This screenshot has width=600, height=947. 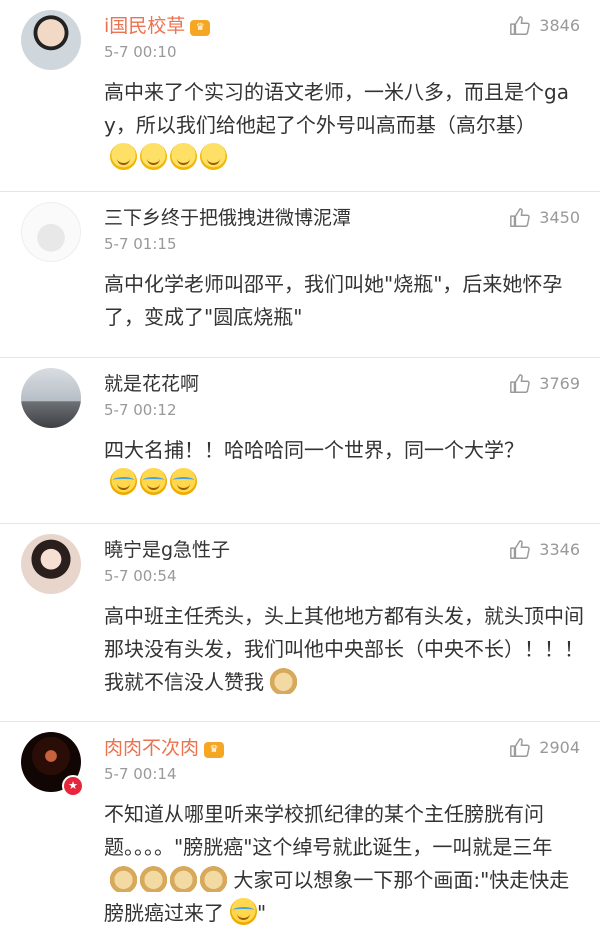 I want to click on like-button: 2904, so click(x=544, y=748).